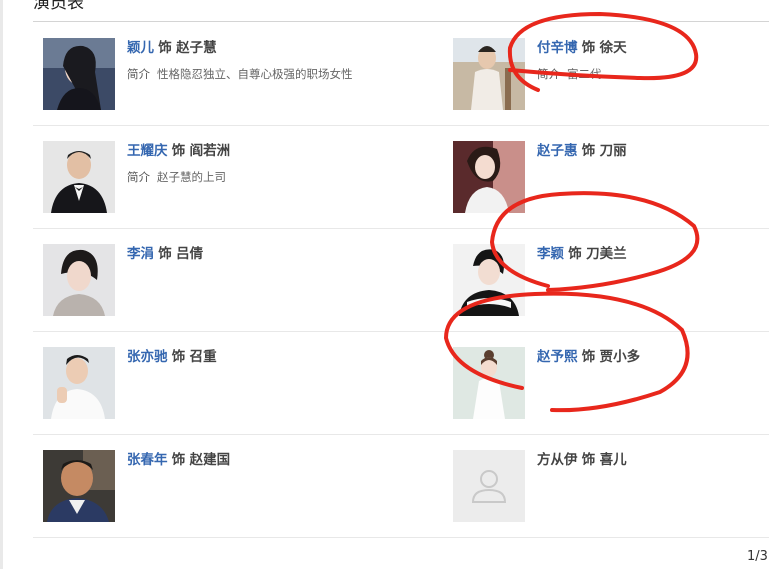 This screenshot has width=769, height=569. What do you see at coordinates (140, 254) in the screenshot?
I see `actor-name-link: 李涓` at bounding box center [140, 254].